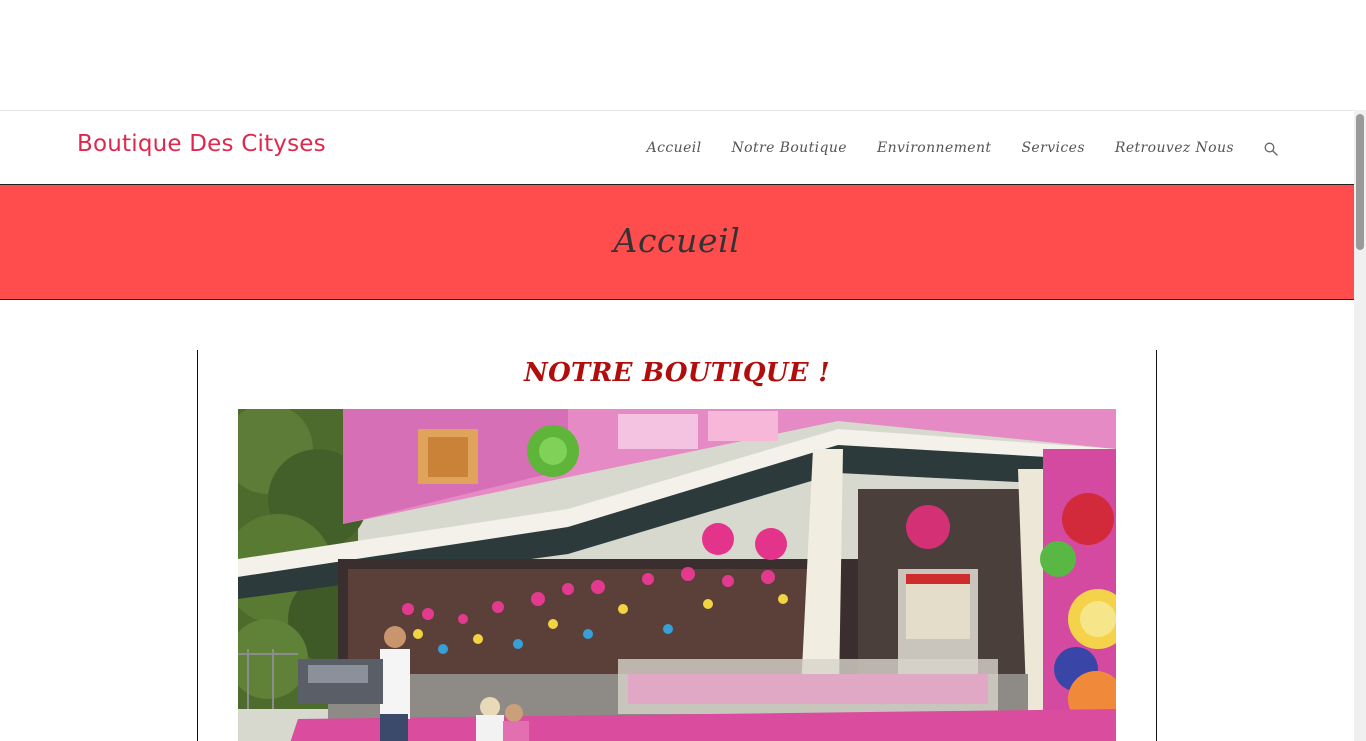 This screenshot has width=1366, height=741. Describe the element at coordinates (1360, 182) in the screenshot. I see `scrollbar-thumb` at that location.